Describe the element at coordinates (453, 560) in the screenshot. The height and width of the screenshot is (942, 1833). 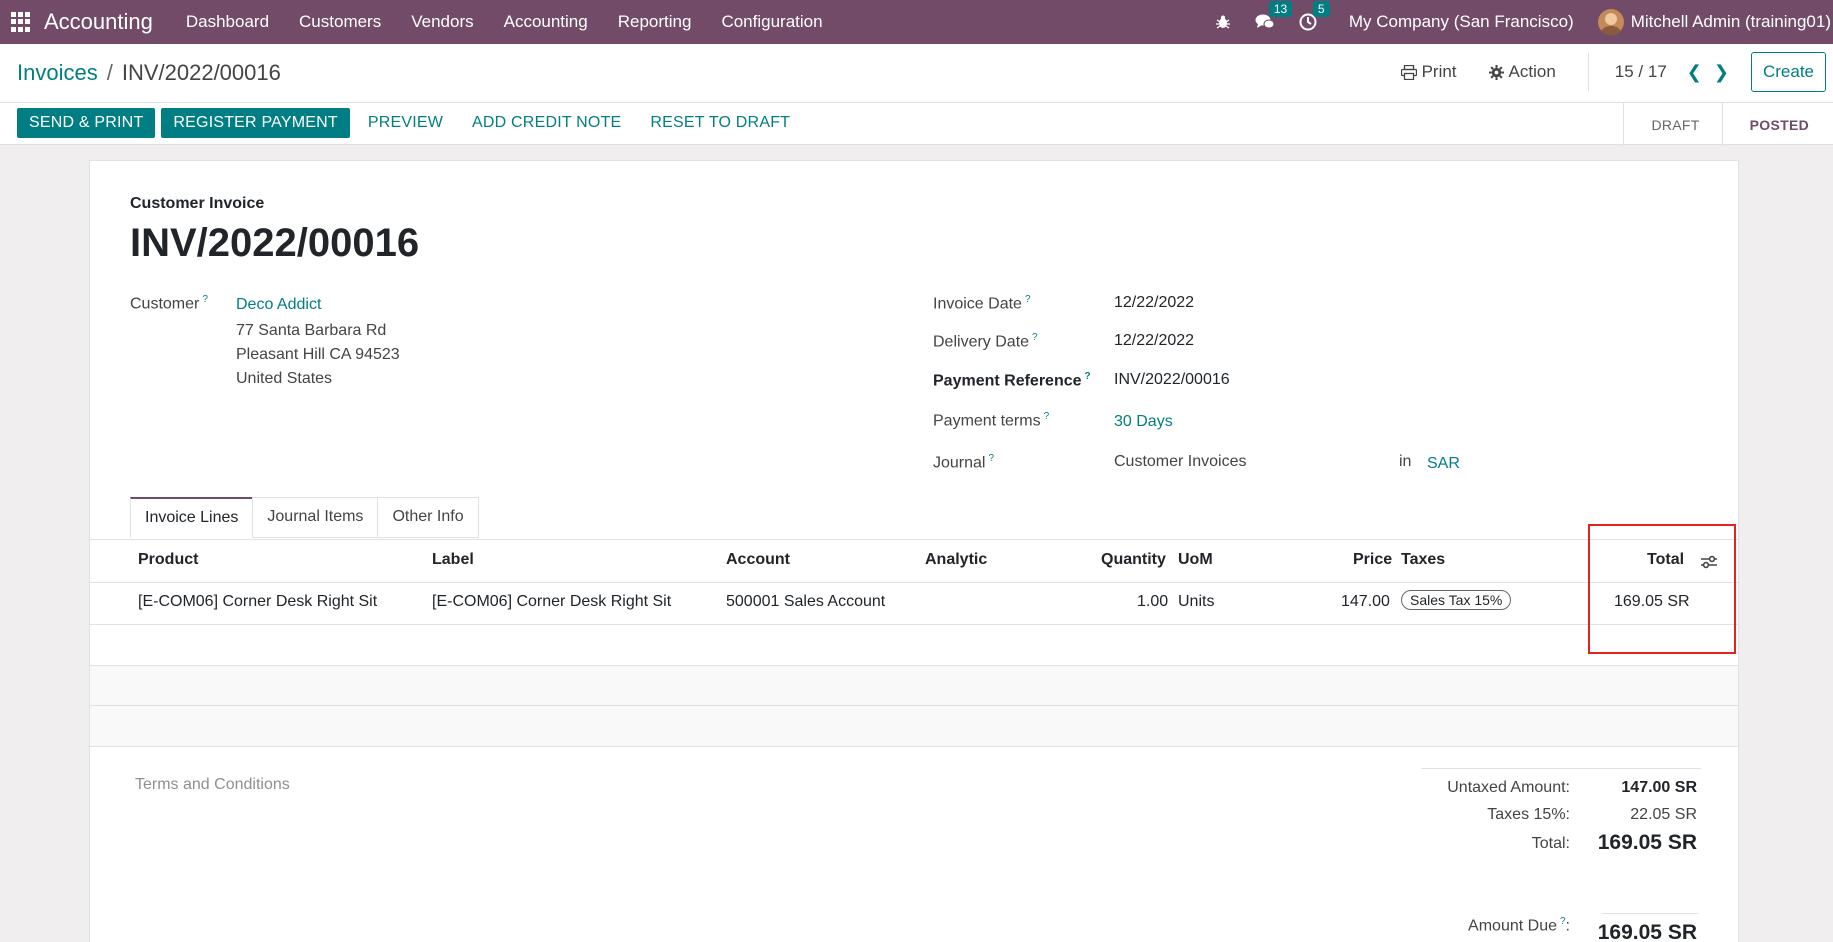
I see `column-label: Label` at that location.